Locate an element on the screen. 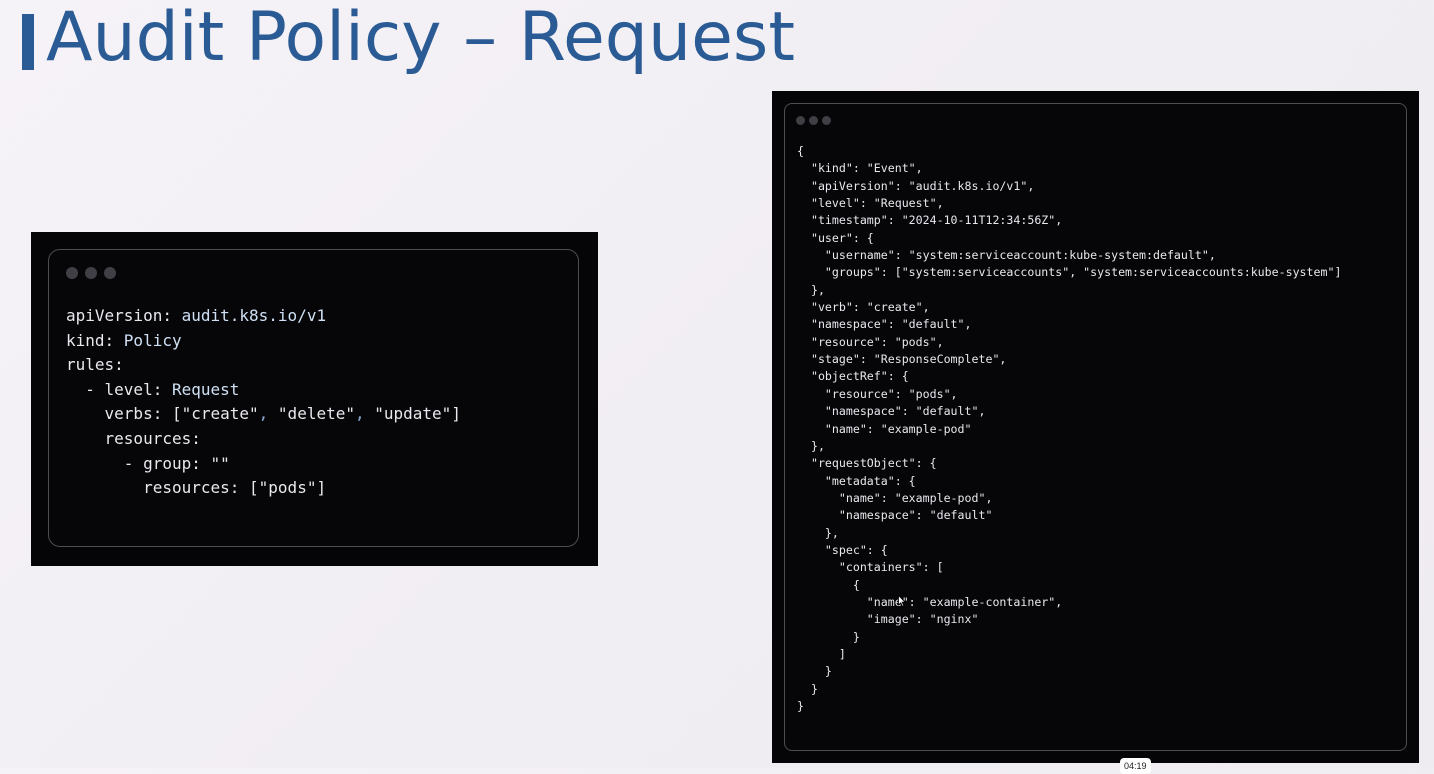  code-line: "stage": "ResponseComplete", is located at coordinates (902, 359).